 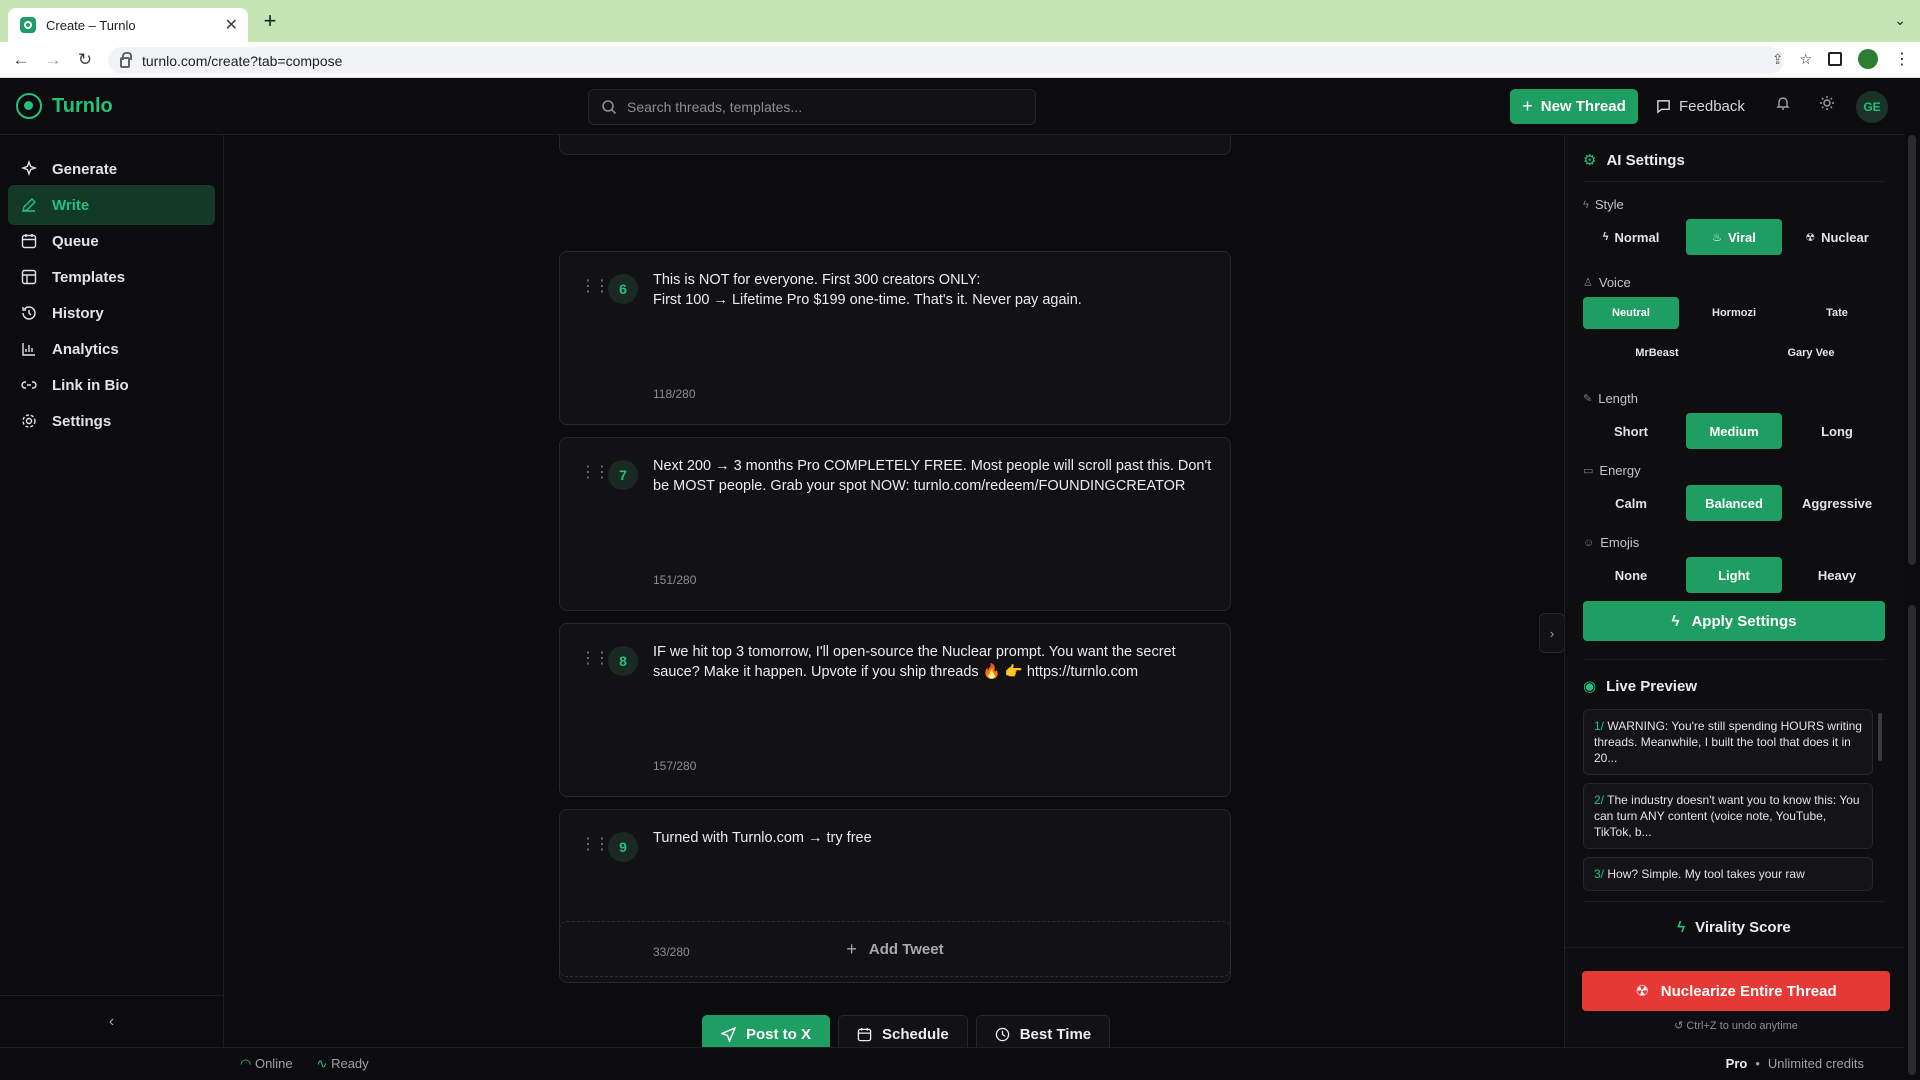 What do you see at coordinates (53, 60) in the screenshot?
I see `forward-arrow-icon: →` at bounding box center [53, 60].